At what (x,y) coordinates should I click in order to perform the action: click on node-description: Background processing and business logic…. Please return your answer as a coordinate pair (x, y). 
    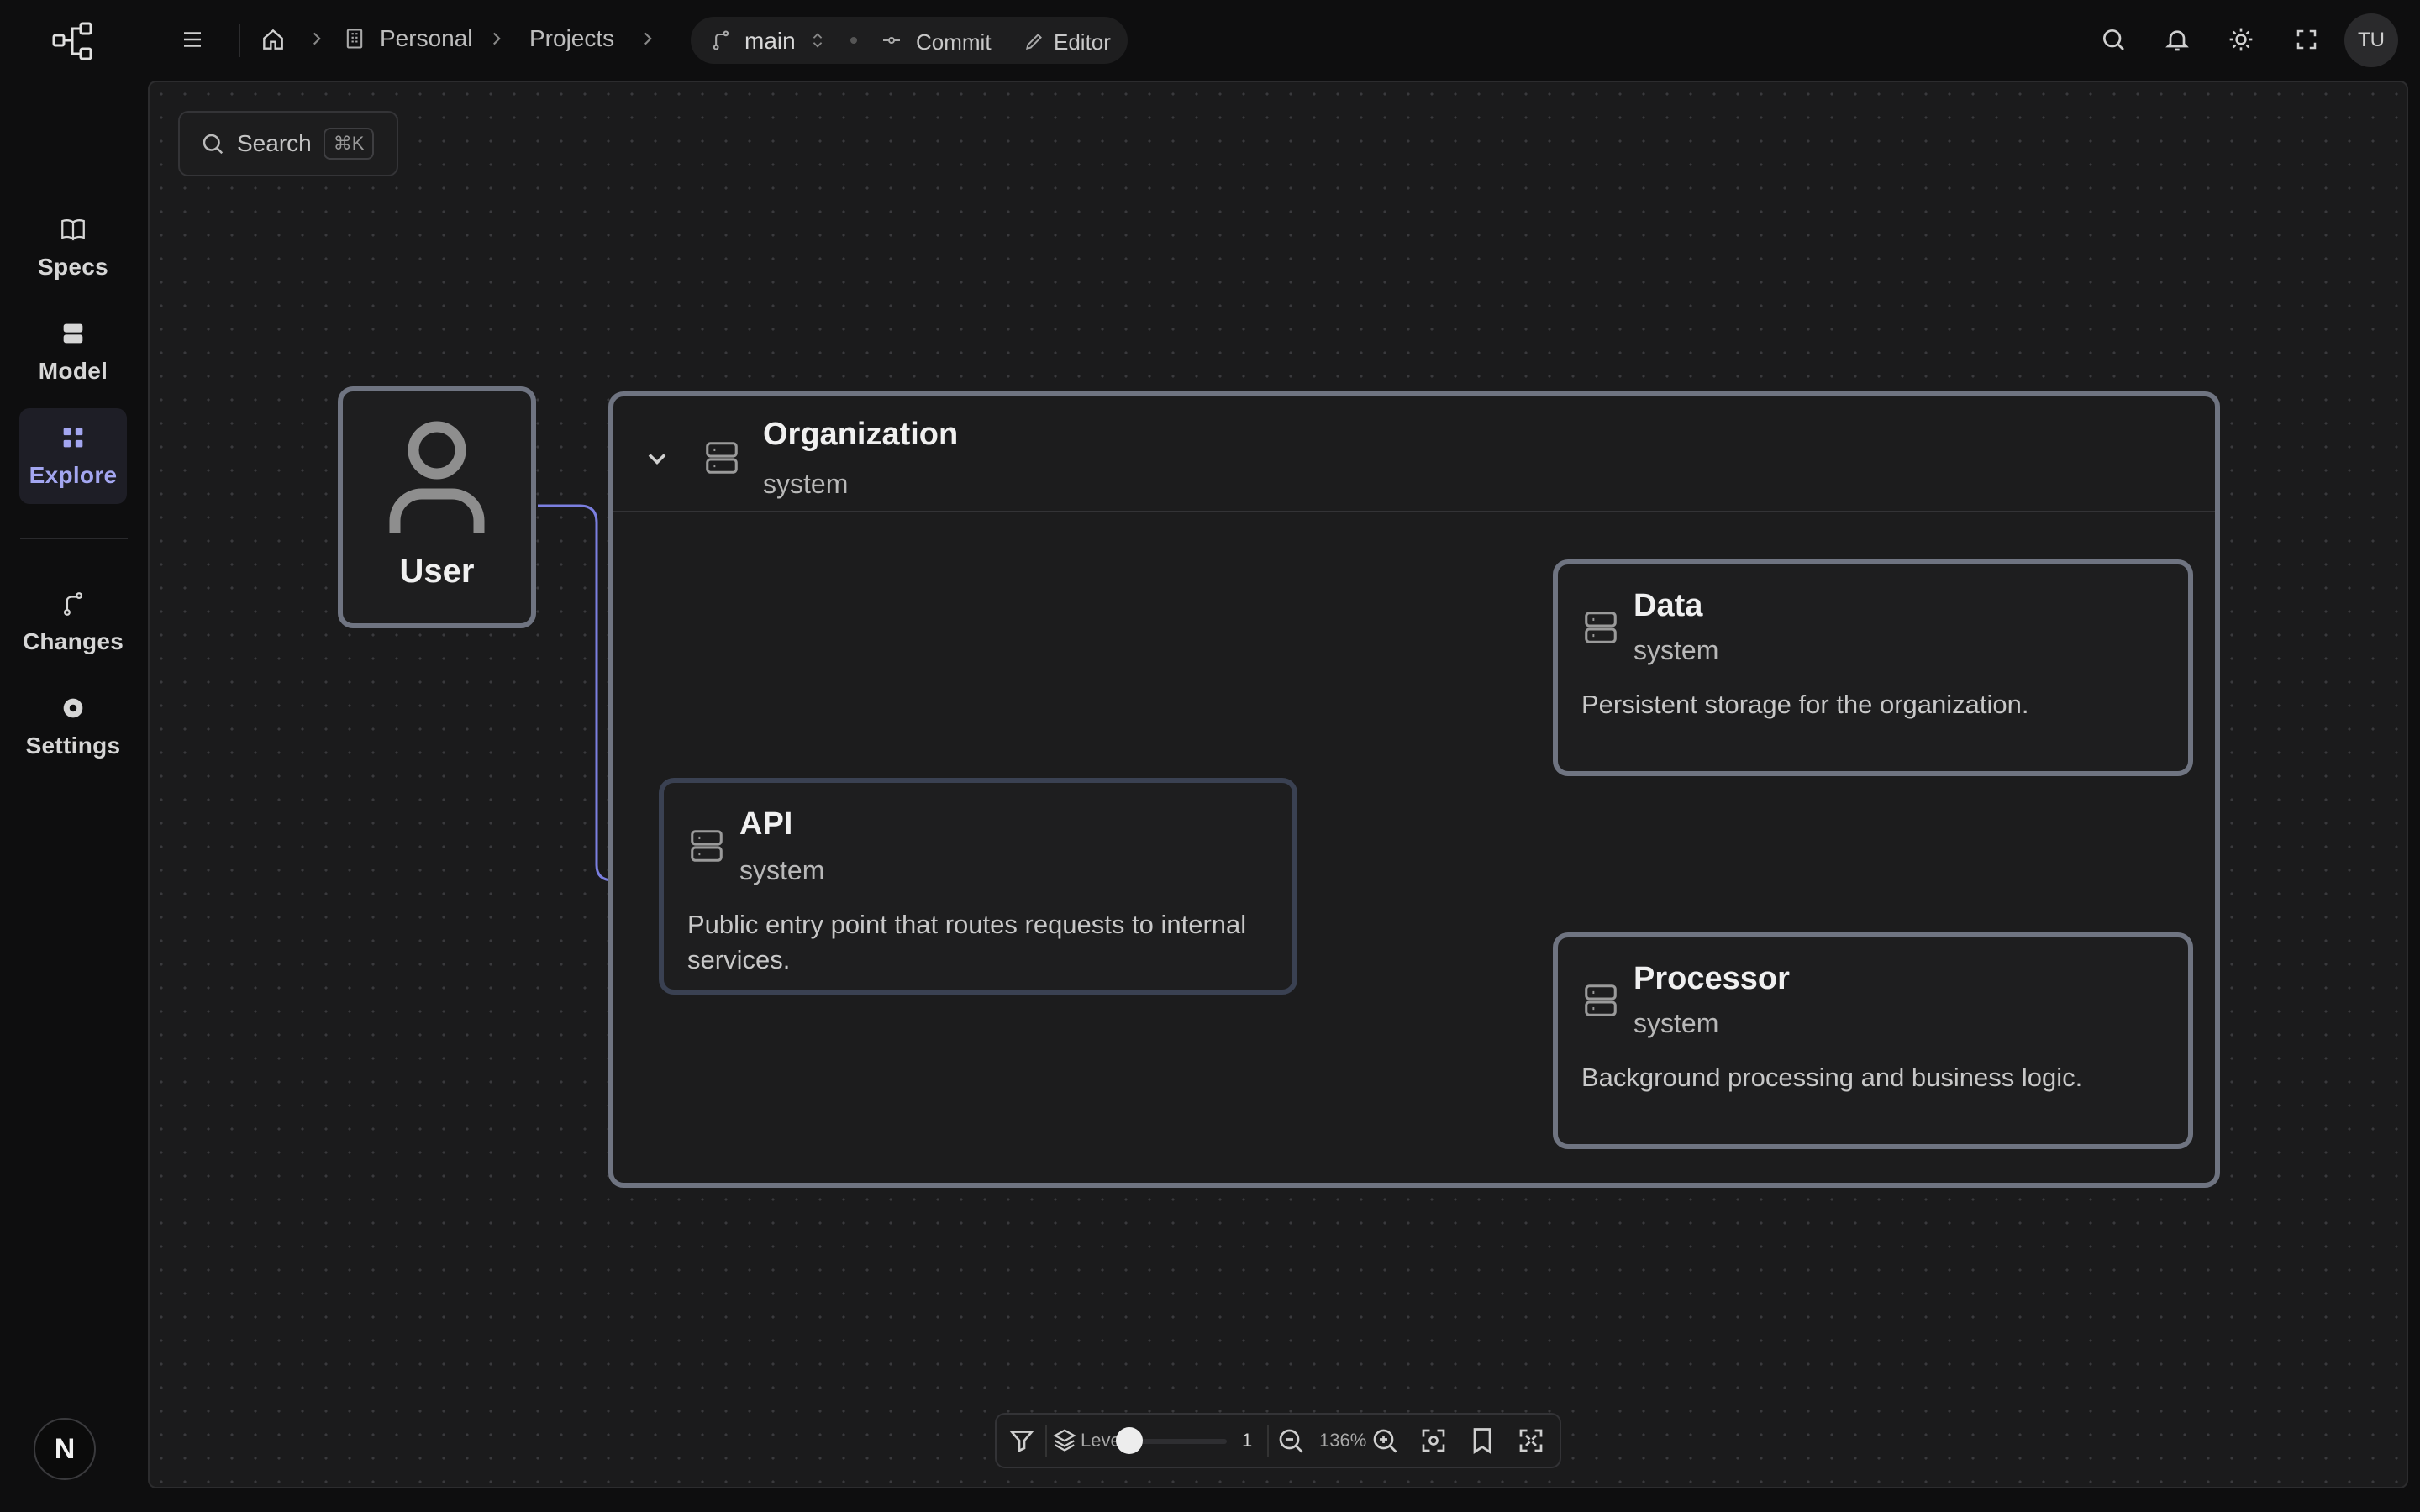
    Looking at the image, I should click on (1832, 1077).